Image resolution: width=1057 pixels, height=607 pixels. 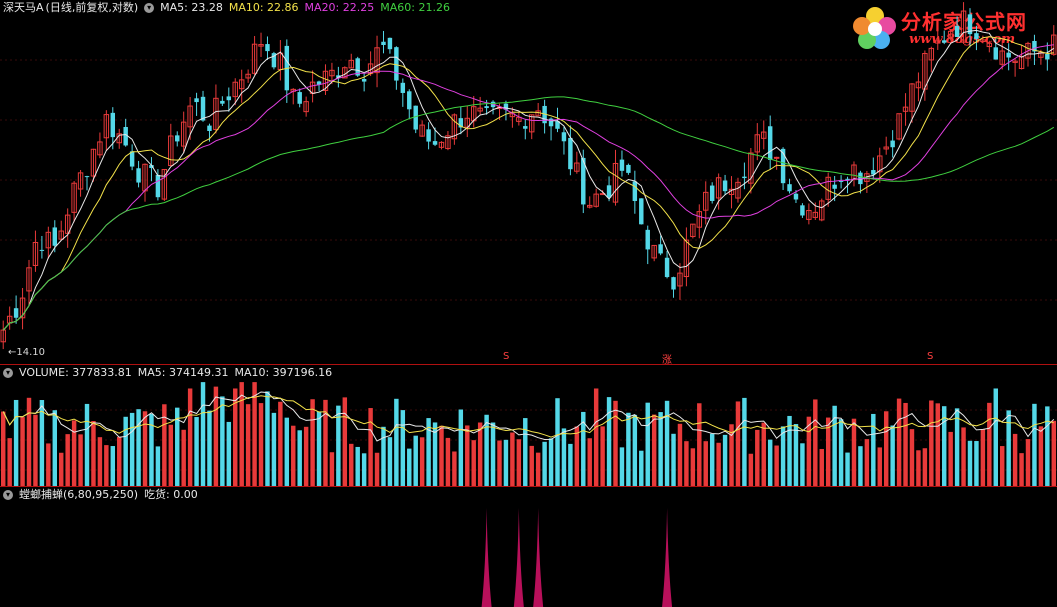 What do you see at coordinates (776, 157) in the screenshot?
I see `candle-body-up` at bounding box center [776, 157].